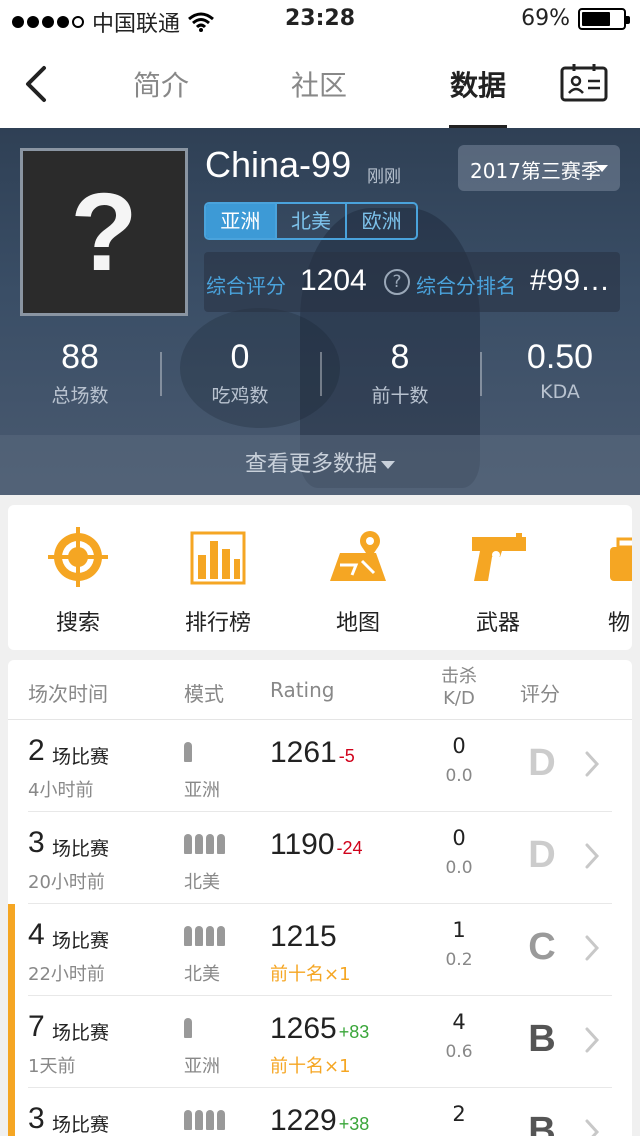 This screenshot has height=1136, width=640. Describe the element at coordinates (560, 357) in the screenshot. I see `stat-value: 0.50` at that location.